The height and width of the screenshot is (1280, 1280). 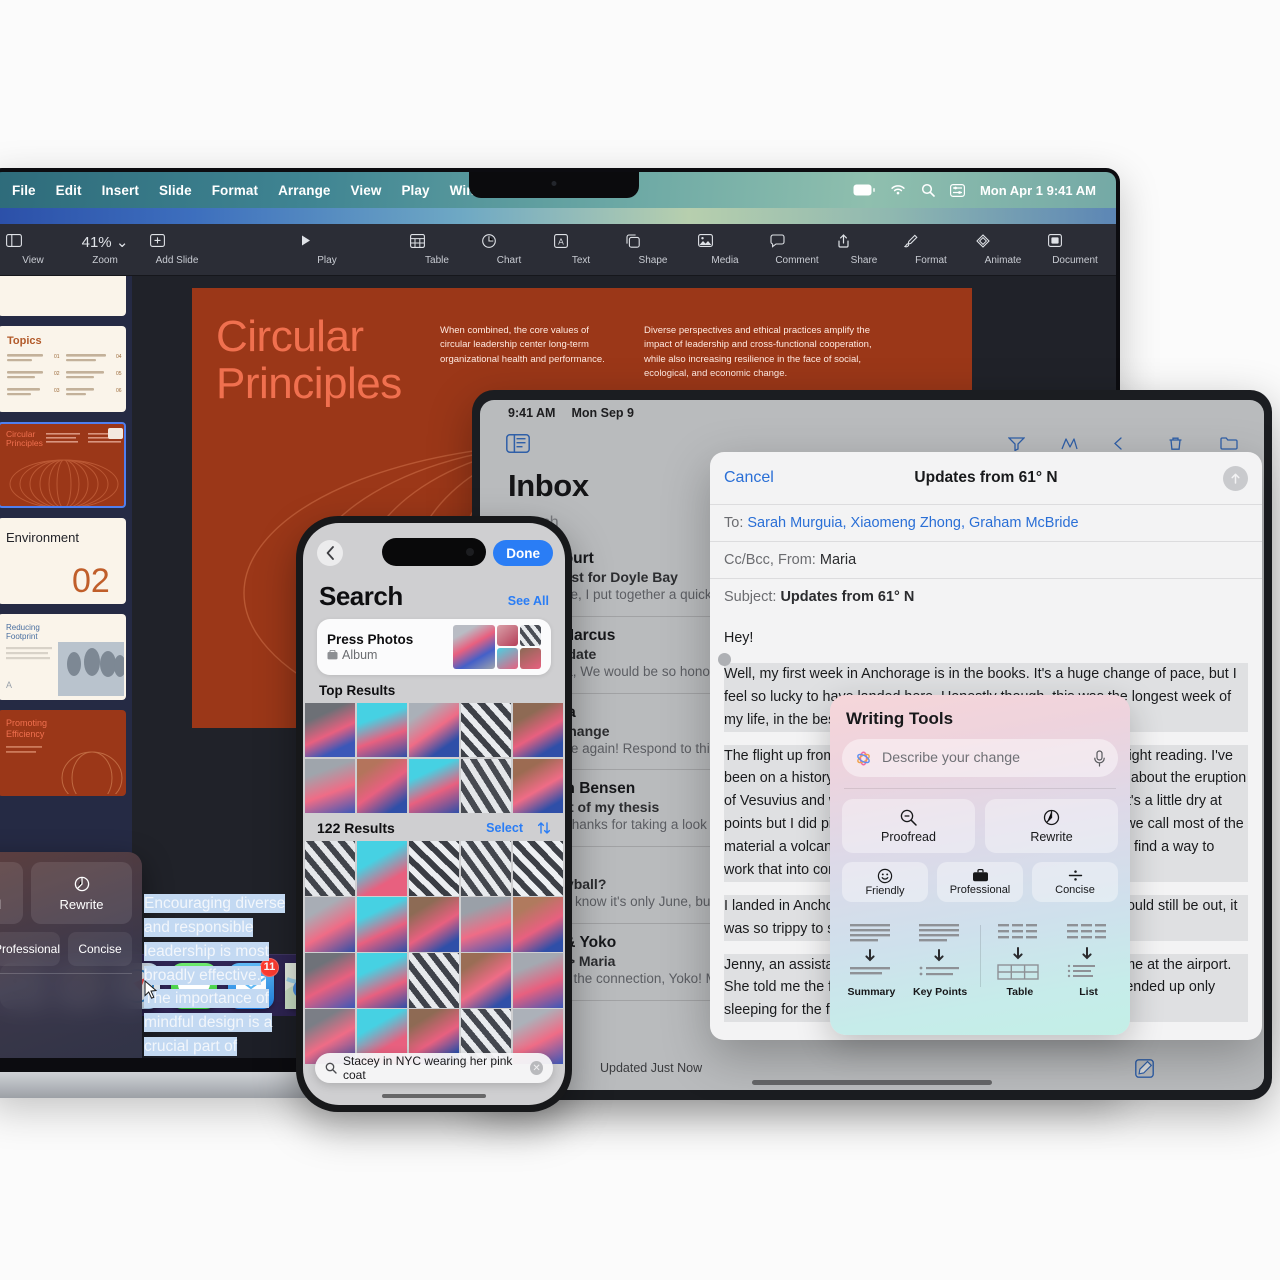 I want to click on comment-label: Comment, so click(x=797, y=260).